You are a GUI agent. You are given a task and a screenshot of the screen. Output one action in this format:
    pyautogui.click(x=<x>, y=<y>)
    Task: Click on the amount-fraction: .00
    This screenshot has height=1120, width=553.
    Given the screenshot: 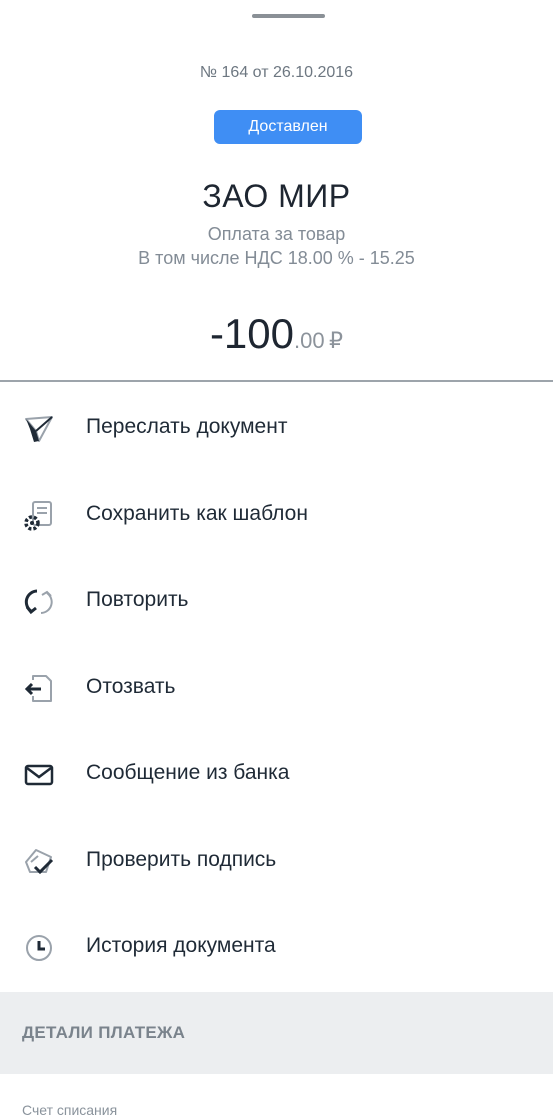 What is the action you would take?
    pyautogui.click(x=309, y=340)
    